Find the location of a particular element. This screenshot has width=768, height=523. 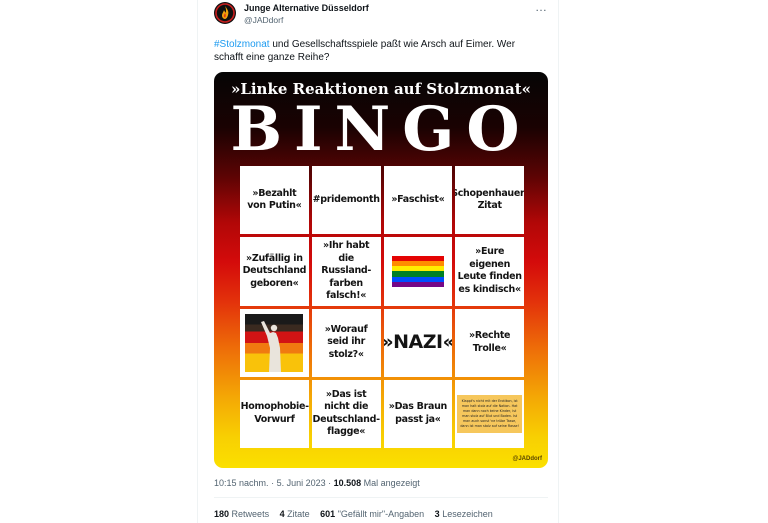

bingo-cell: »Das ist nicht die Deutschland-flagge« is located at coordinates (346, 413).